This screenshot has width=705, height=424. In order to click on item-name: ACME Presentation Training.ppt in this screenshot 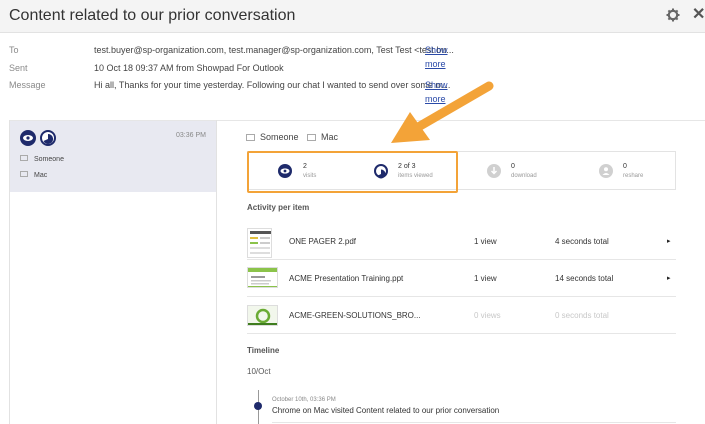, I will do `click(346, 278)`.